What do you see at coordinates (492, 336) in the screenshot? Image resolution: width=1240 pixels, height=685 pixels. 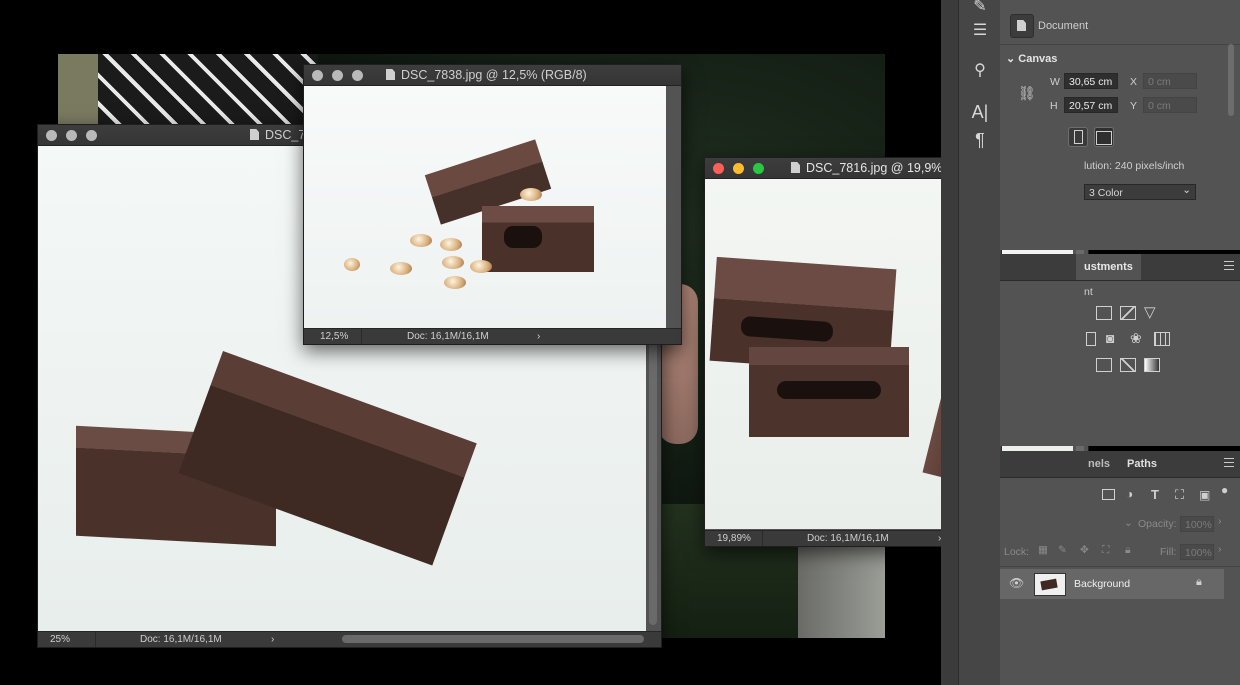 I see `status-bar: 12,5% Doc: 16,1M/16,1M ›` at bounding box center [492, 336].